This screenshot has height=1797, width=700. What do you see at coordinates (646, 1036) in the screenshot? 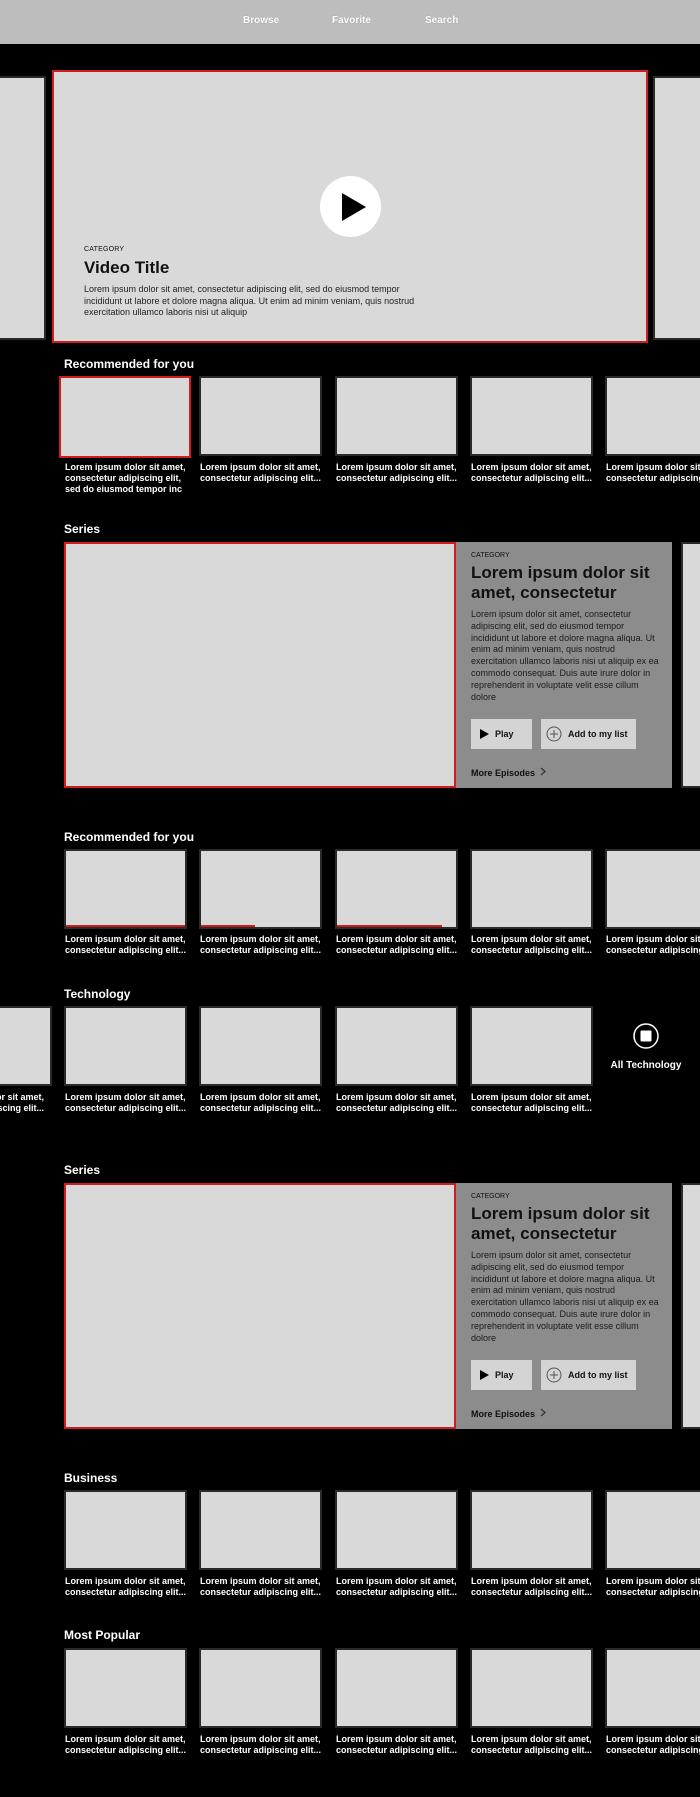
I see `stop-square-icon` at bounding box center [646, 1036].